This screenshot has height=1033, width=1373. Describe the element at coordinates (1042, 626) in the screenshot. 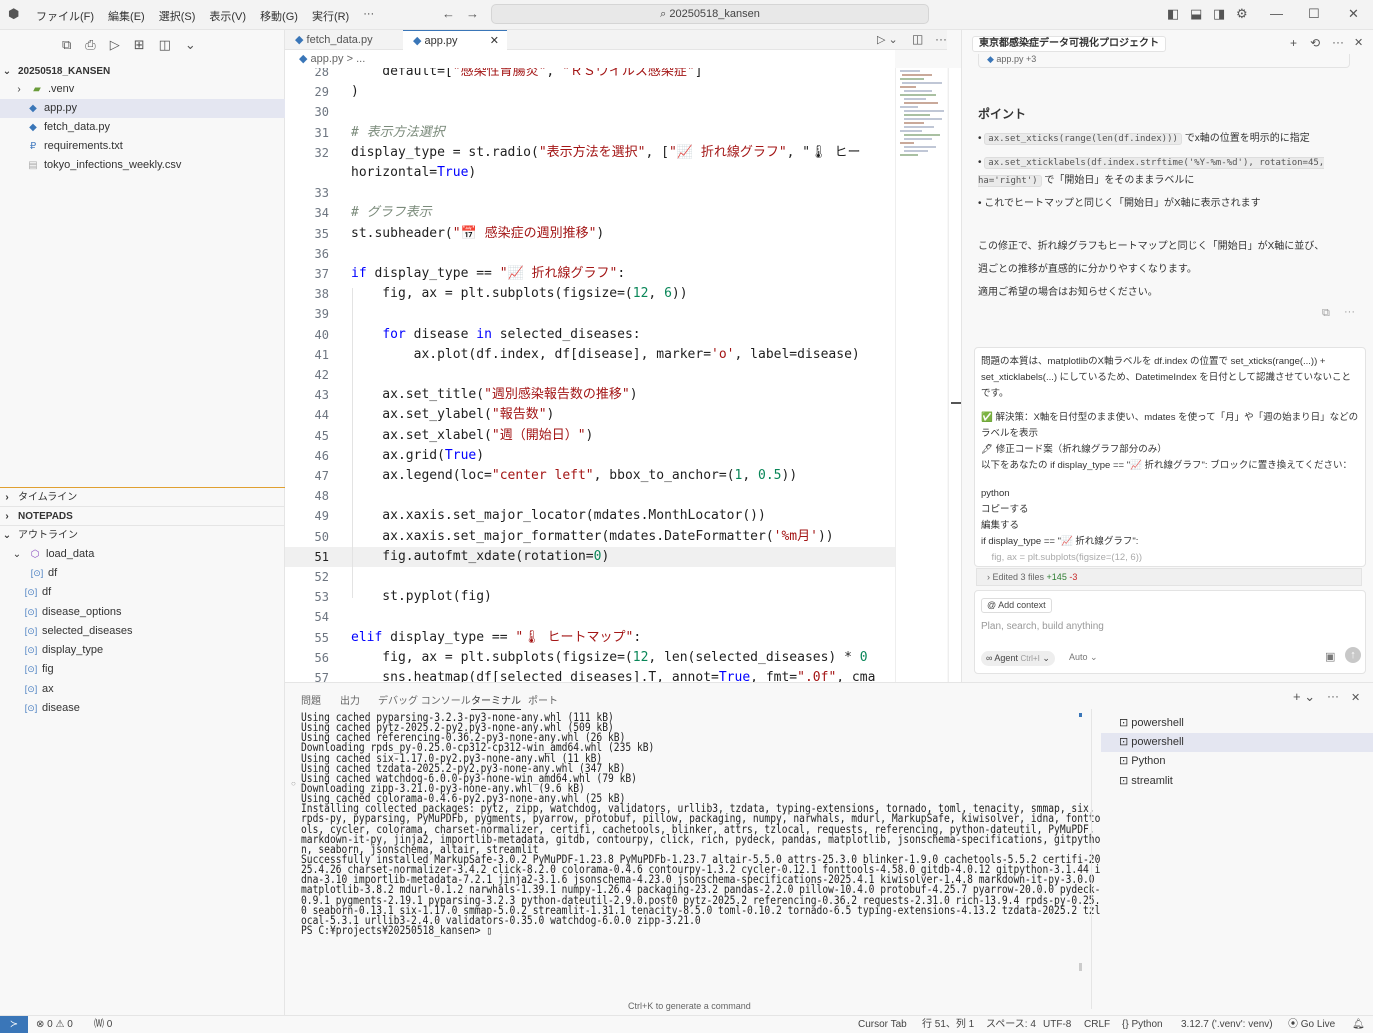

I see `chat-input-placeholder: Plan, search, build anything` at that location.